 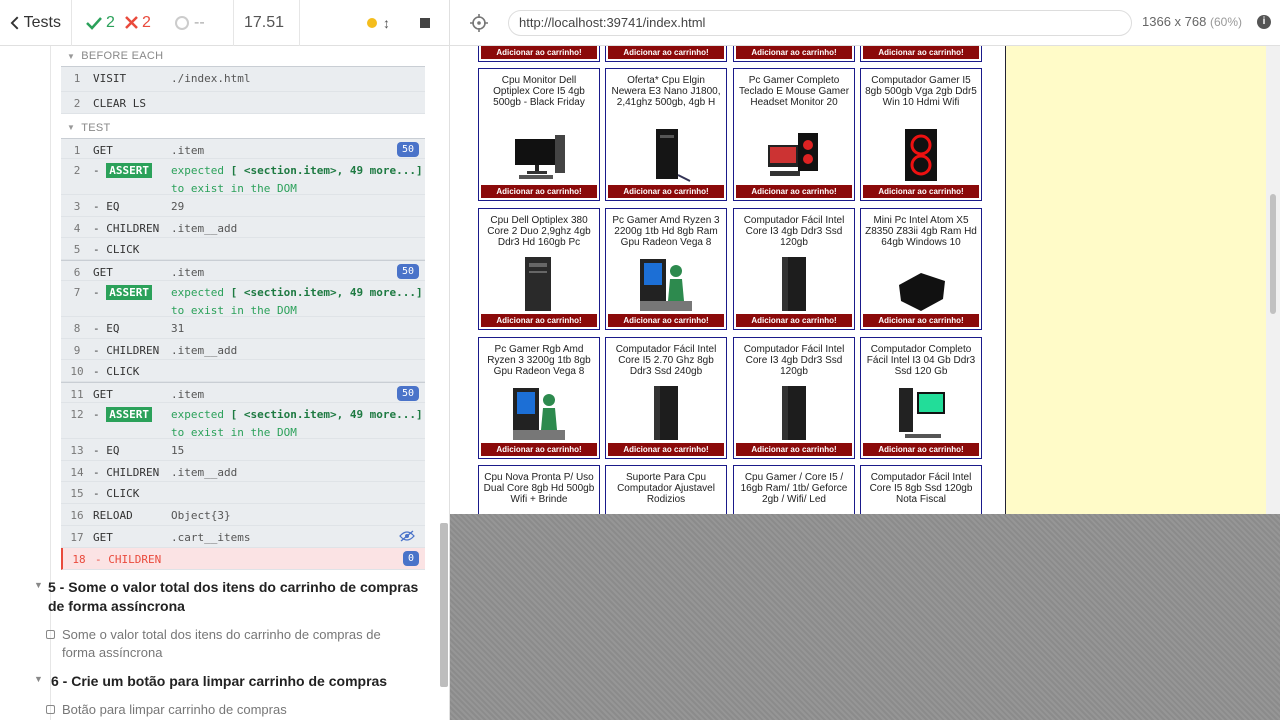 I want to click on element-count-badge: 50, so click(x=407, y=271).